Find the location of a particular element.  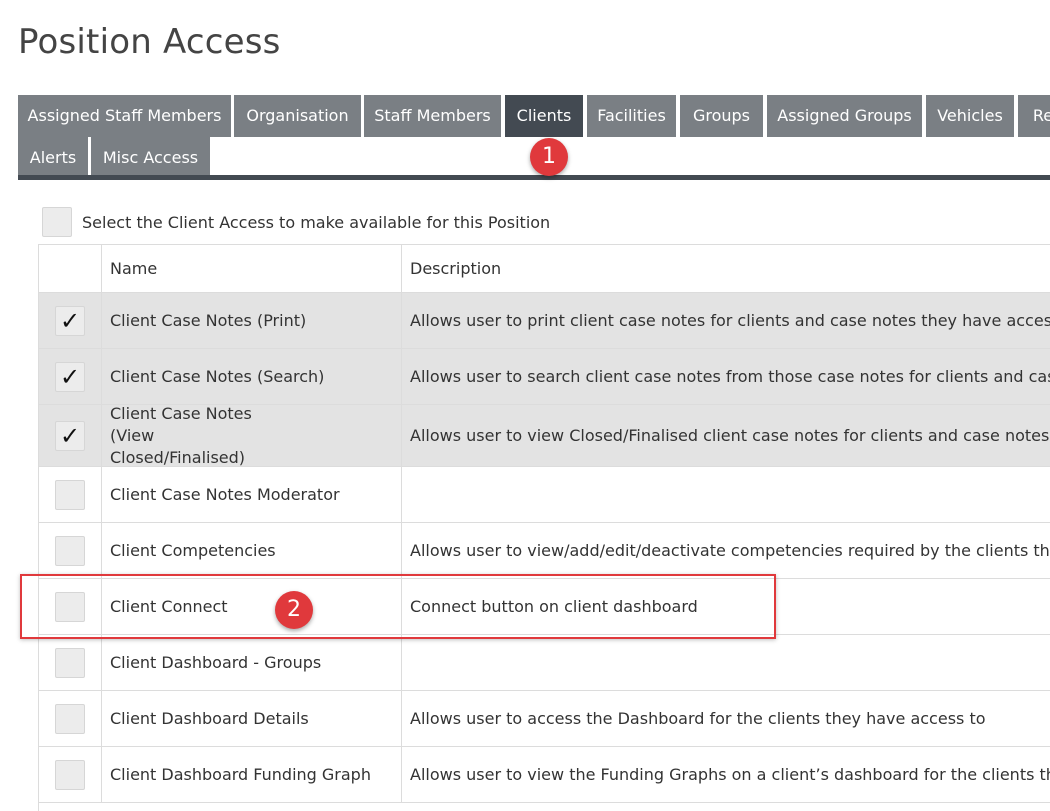

tab-alerts: Alerts is located at coordinates (53, 156).